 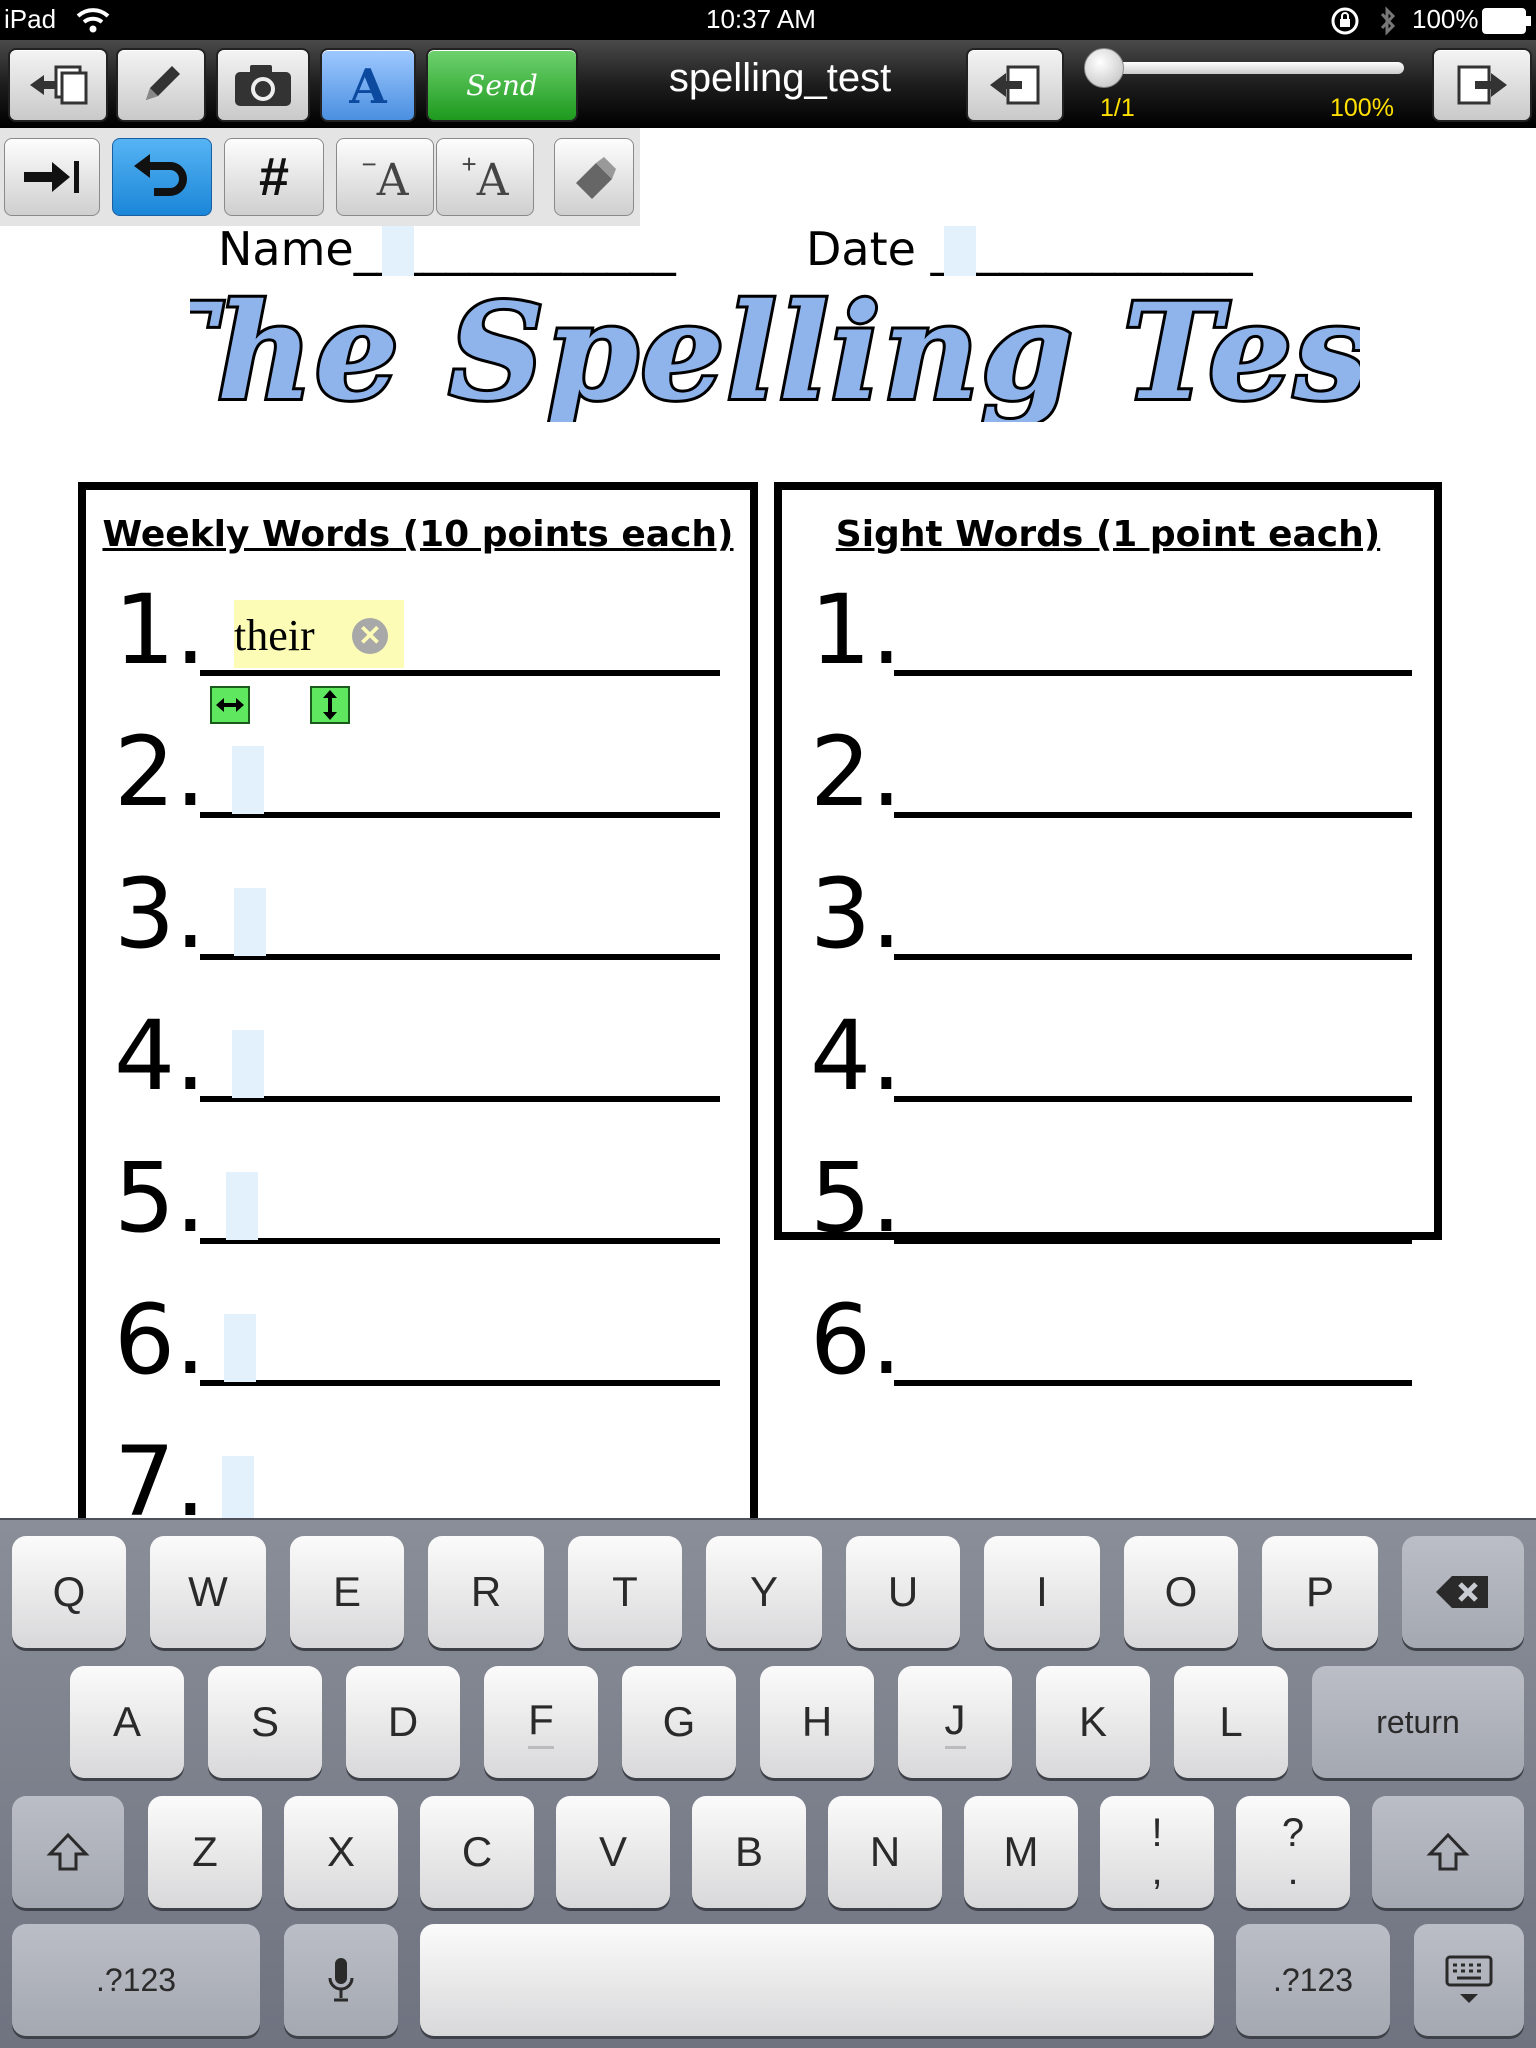 What do you see at coordinates (541, 1722) in the screenshot?
I see `key-f: F` at bounding box center [541, 1722].